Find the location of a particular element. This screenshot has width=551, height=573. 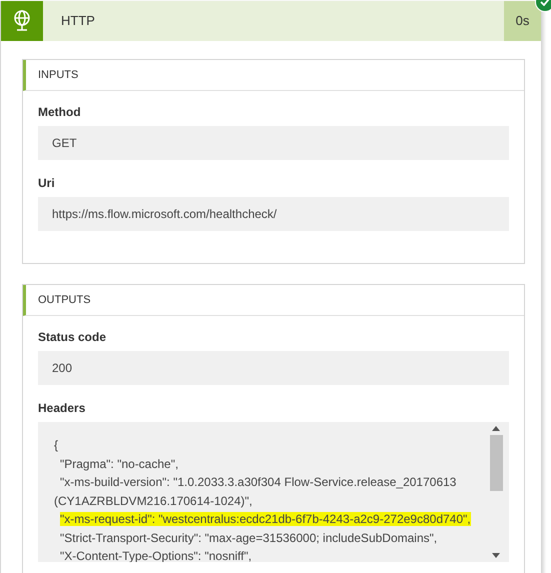

code-line: "Pragma": "no-cache", is located at coordinates (119, 463).